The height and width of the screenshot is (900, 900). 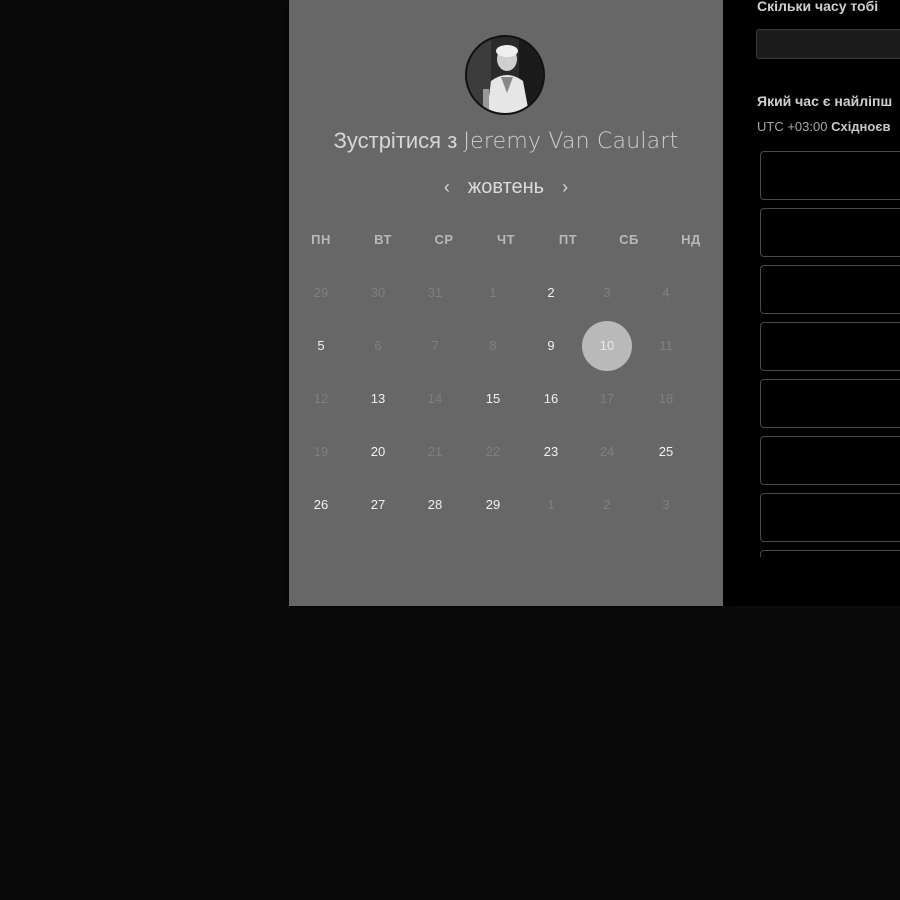 What do you see at coordinates (551, 399) in the screenshot?
I see `calendar-day: 16` at bounding box center [551, 399].